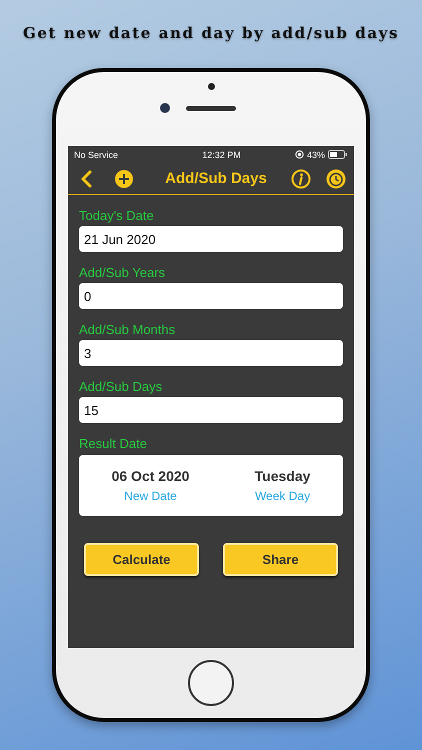  I want to click on result-caption: New Date, so click(150, 496).